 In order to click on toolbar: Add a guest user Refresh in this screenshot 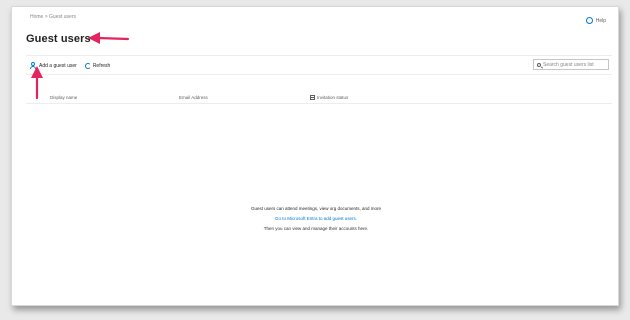, I will do `click(70, 66)`.